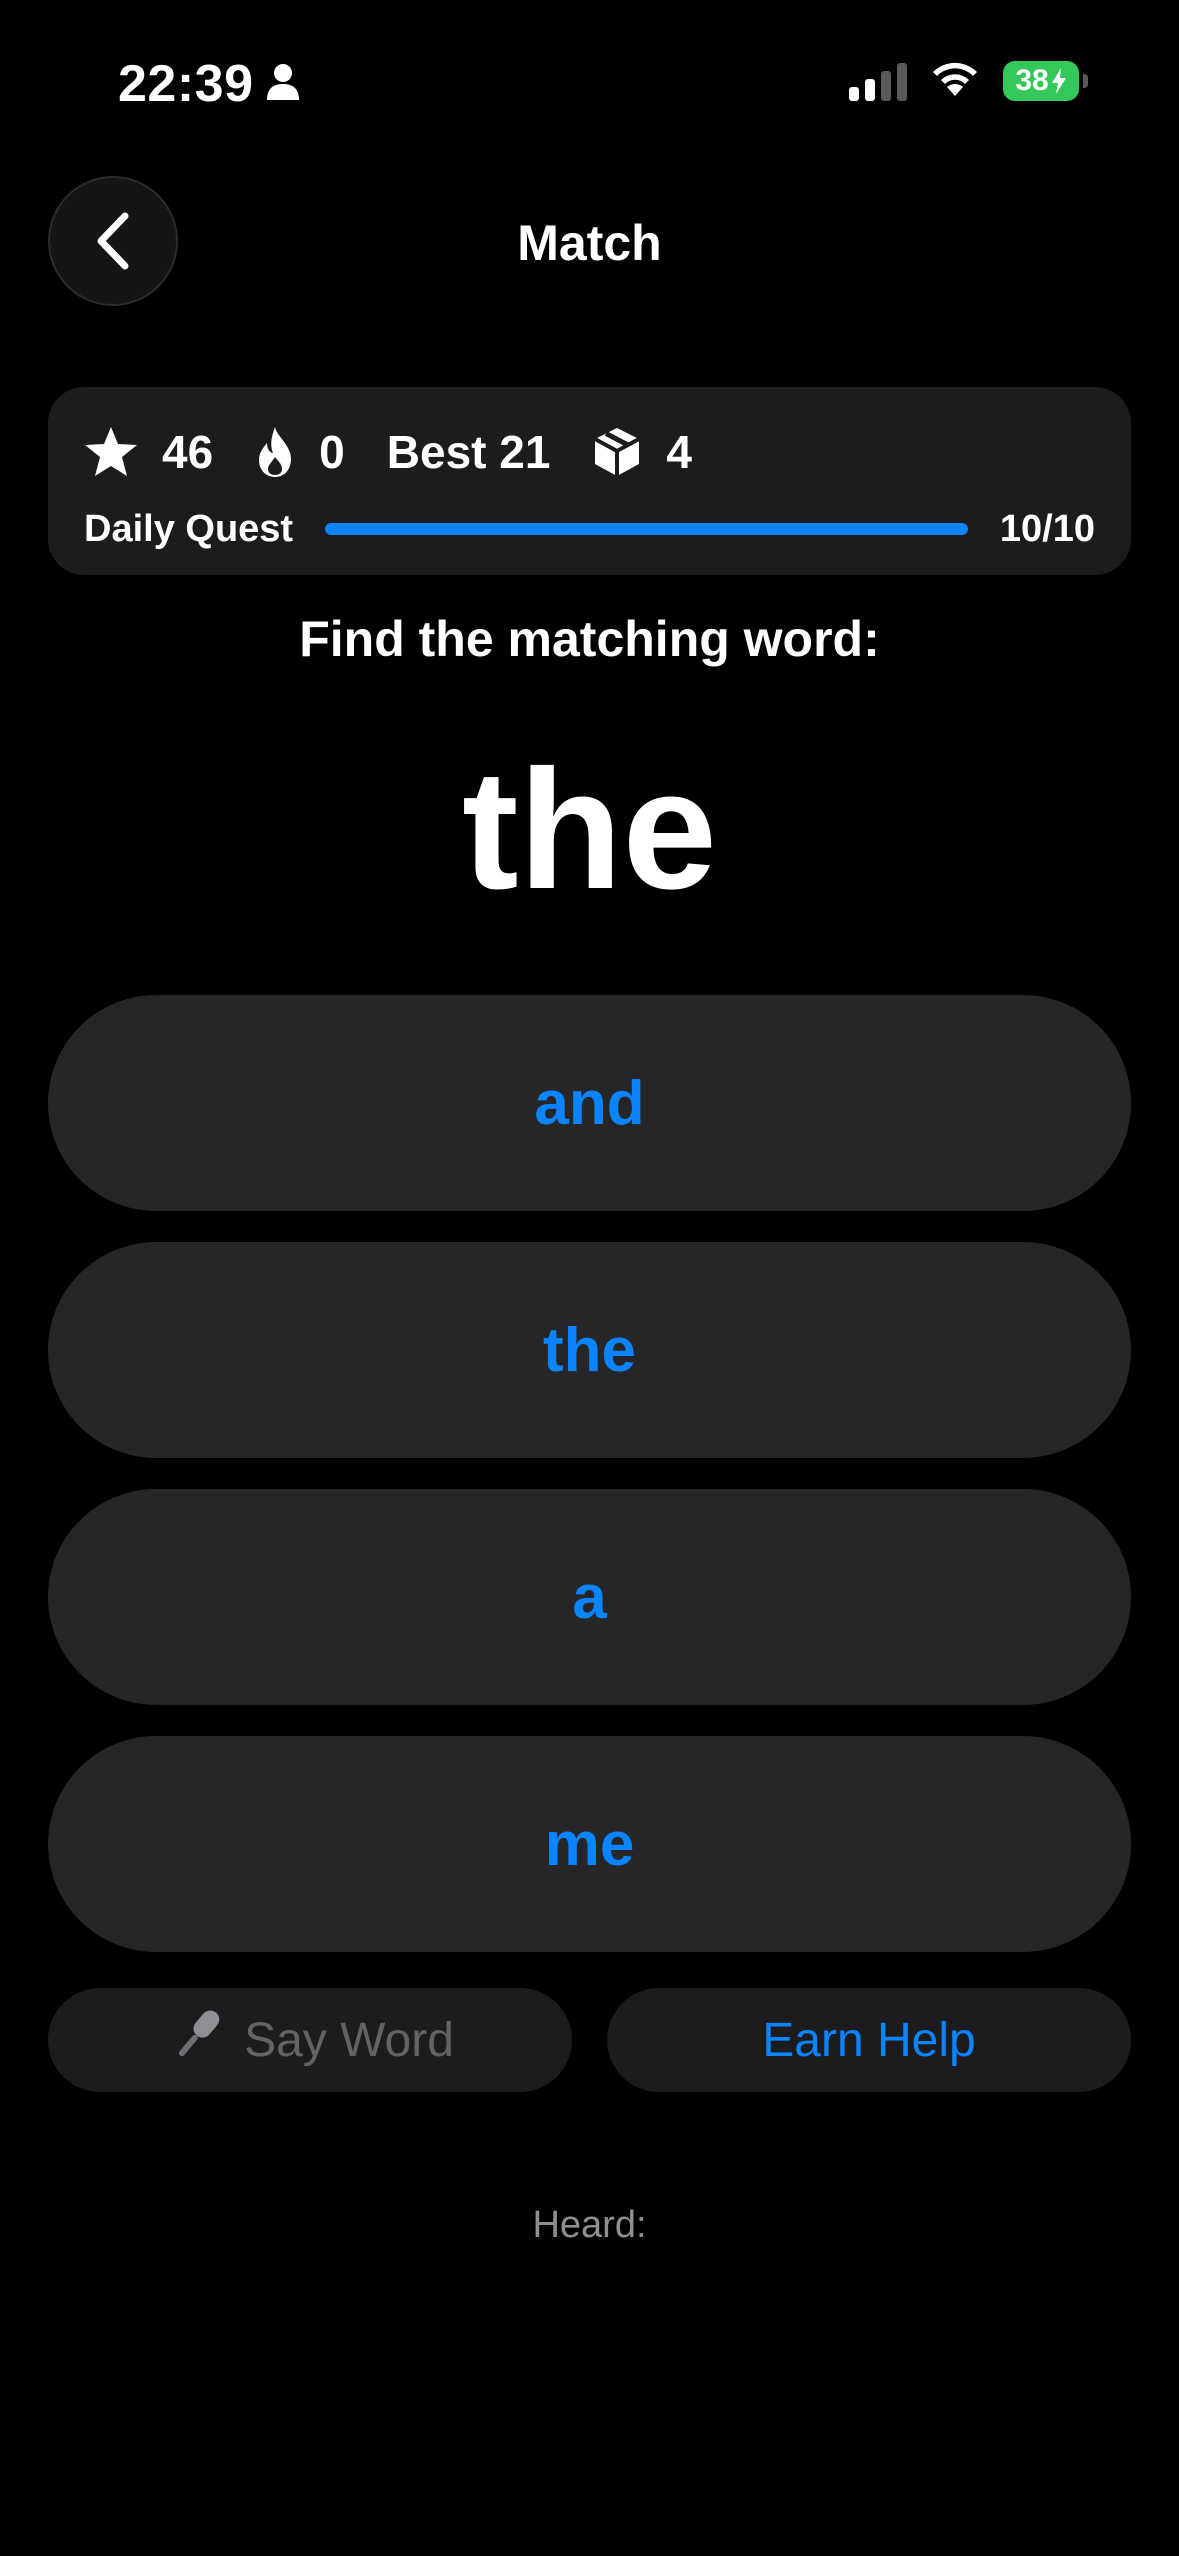 This screenshot has width=1179, height=2556. What do you see at coordinates (589, 243) in the screenshot?
I see `page-title: Match` at bounding box center [589, 243].